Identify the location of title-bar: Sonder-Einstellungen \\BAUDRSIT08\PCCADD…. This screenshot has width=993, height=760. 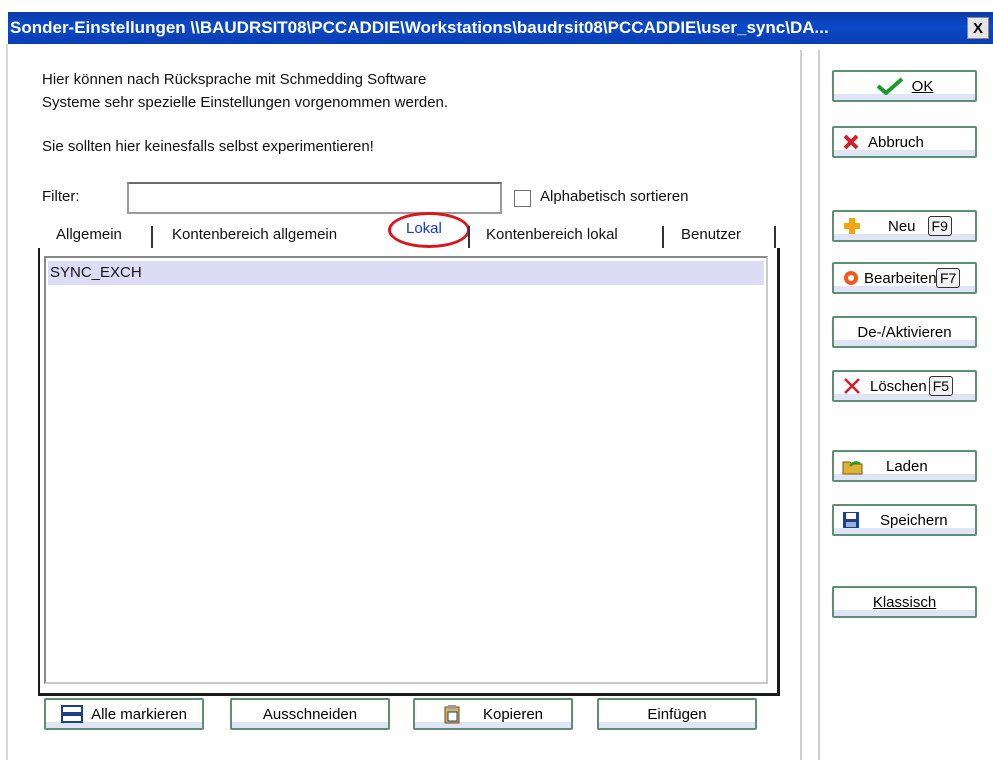
(500, 28).